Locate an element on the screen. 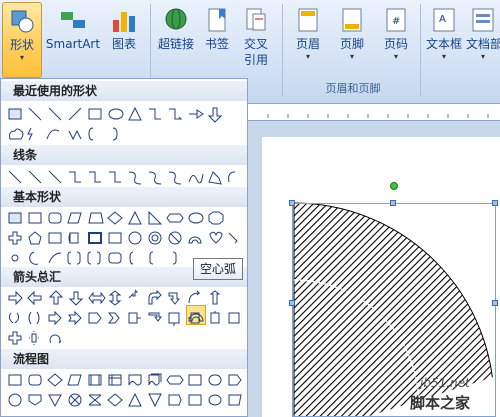 The image size is (500, 417). rotation-handle is located at coordinates (394, 186).